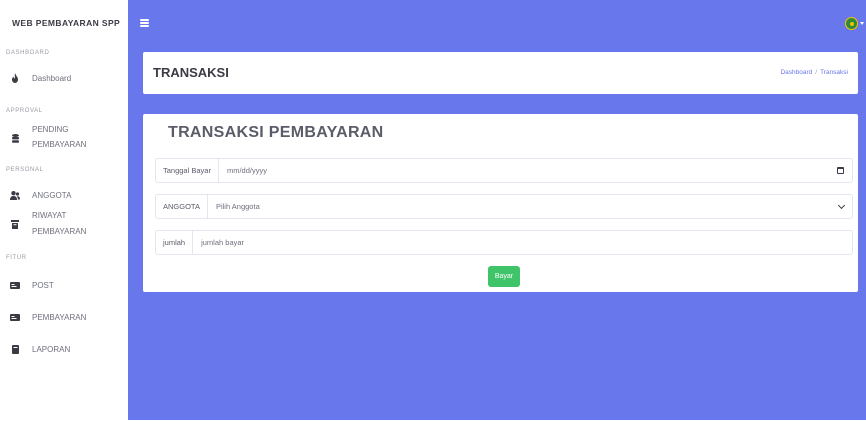 This screenshot has height=425, width=866. Describe the element at coordinates (862, 23) in the screenshot. I see `caret-down-icon` at that location.